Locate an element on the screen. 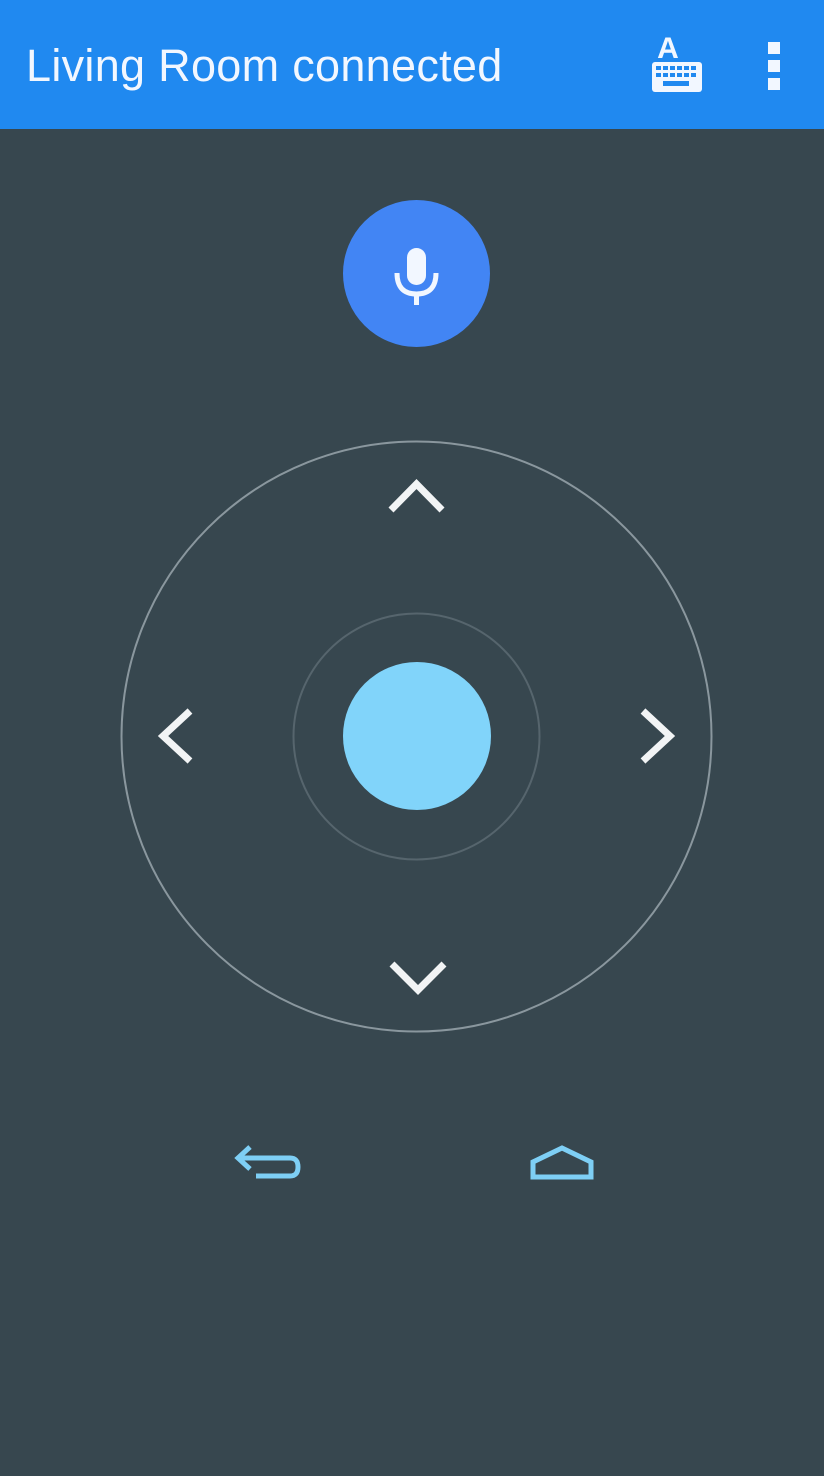  dpad-up-button is located at coordinates (417, 497).